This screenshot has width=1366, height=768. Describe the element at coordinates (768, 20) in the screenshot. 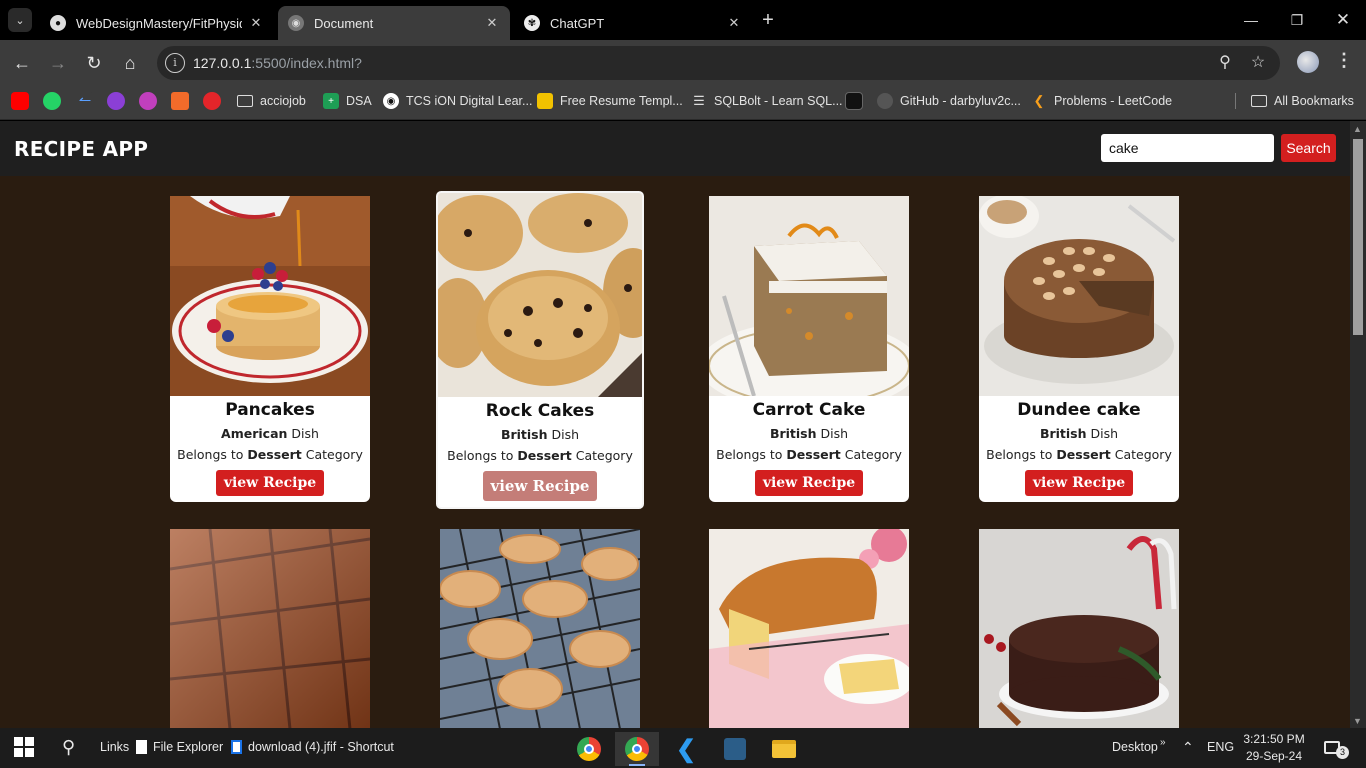

I see `new-tab-icon: +` at that location.